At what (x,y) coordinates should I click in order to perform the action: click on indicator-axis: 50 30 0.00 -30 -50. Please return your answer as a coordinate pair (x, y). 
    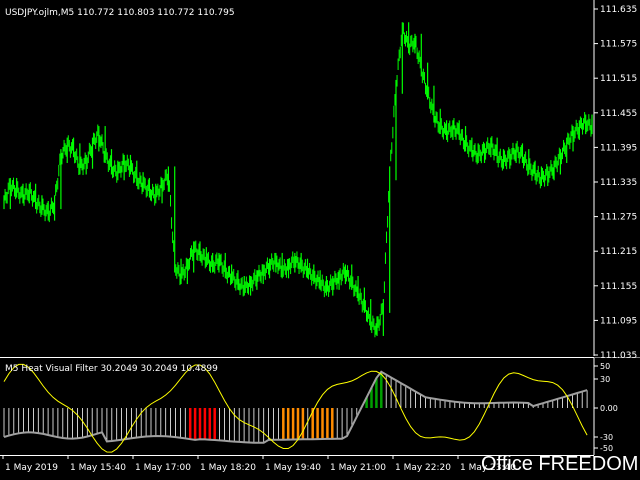
    Looking at the image, I should click on (606, 407).